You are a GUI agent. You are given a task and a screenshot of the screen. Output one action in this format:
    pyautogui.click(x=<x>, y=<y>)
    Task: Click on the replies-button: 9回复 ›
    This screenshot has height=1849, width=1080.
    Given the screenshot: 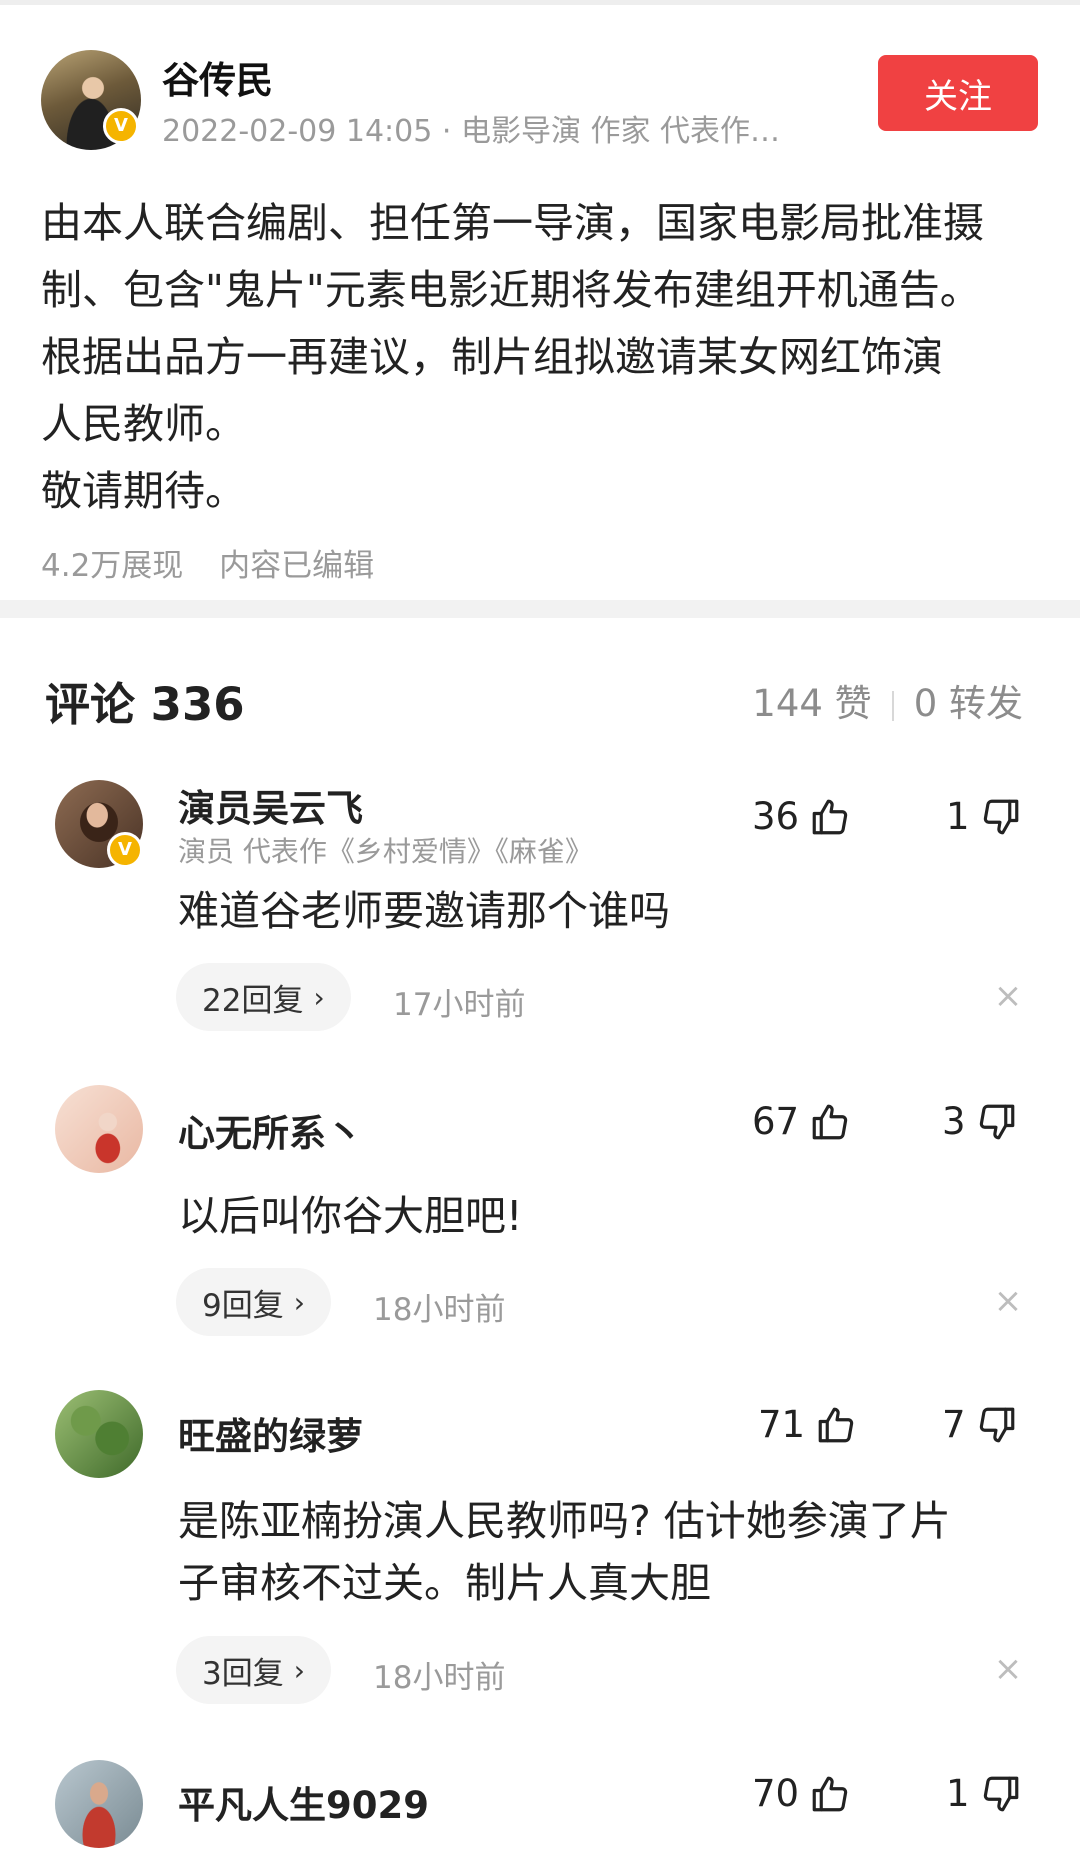 What is the action you would take?
    pyautogui.click(x=253, y=1302)
    